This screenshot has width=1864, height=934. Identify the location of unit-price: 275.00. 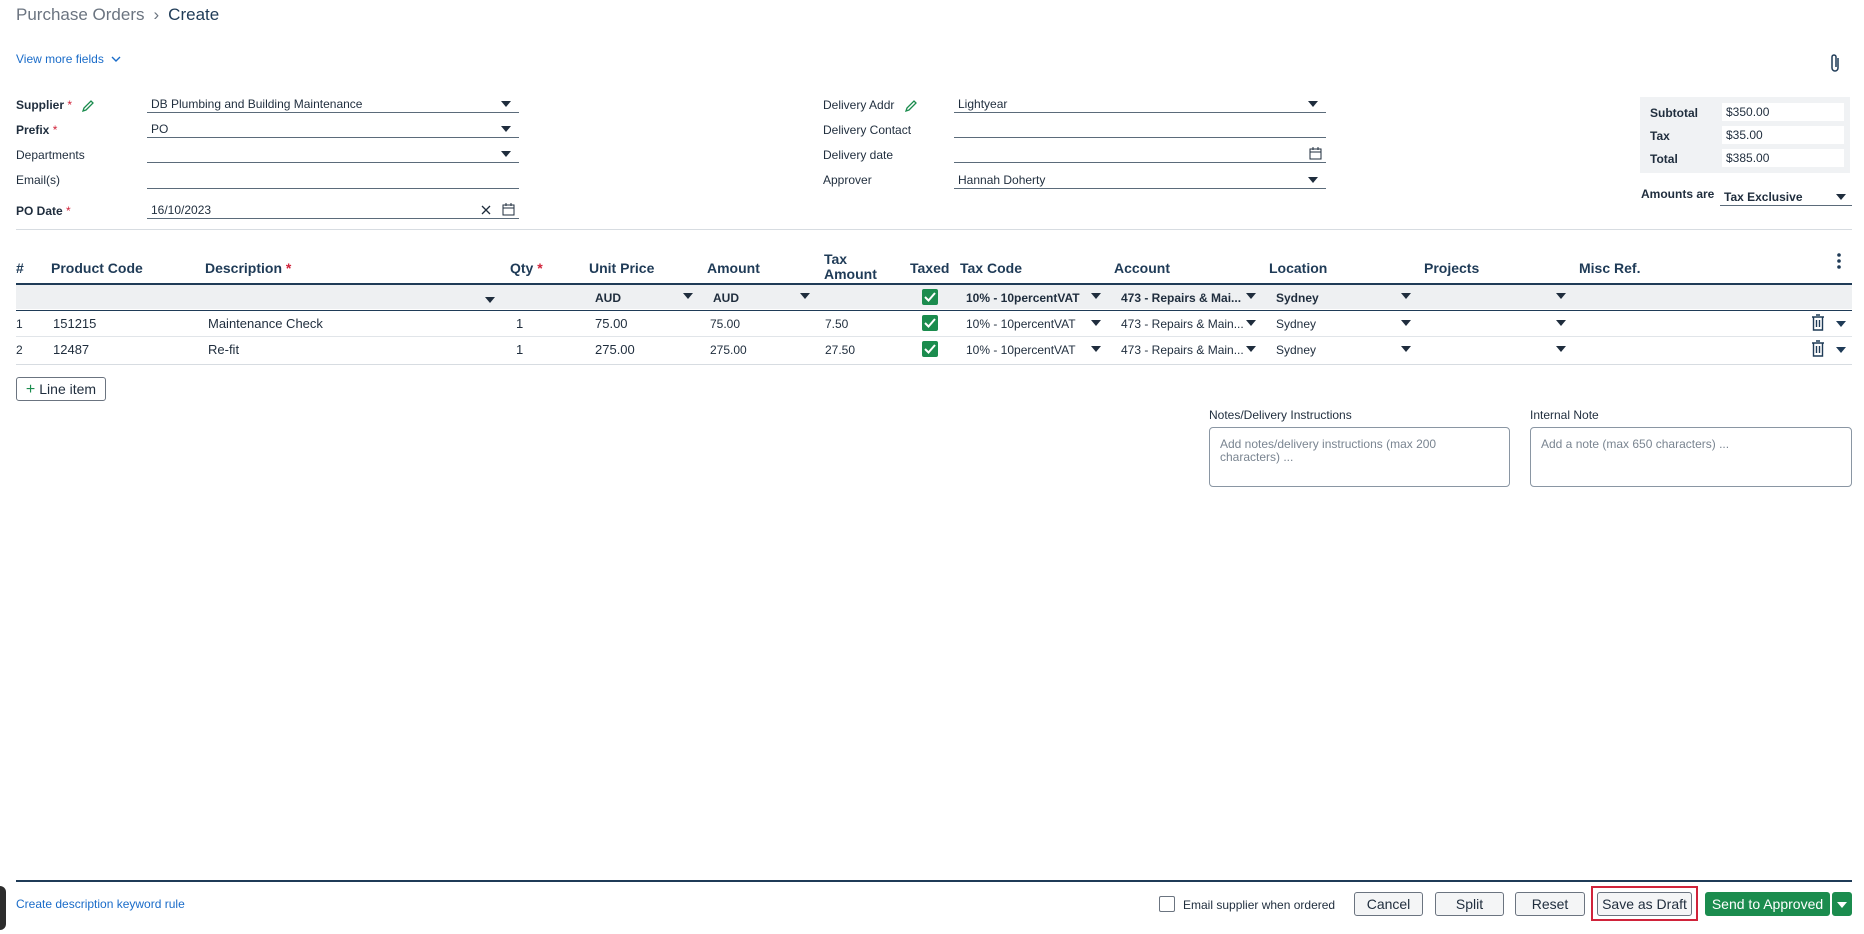
(615, 349).